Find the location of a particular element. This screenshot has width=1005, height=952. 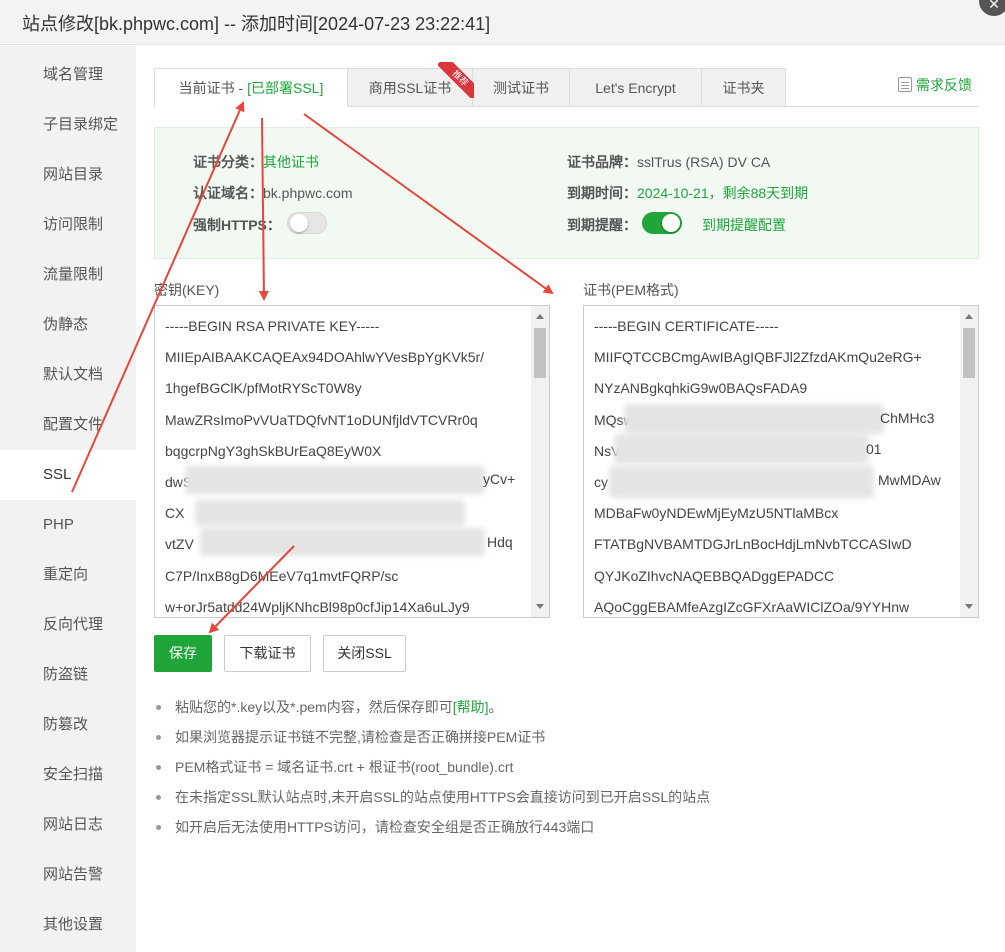

feedback-link: 需求反馈 is located at coordinates (935, 85).